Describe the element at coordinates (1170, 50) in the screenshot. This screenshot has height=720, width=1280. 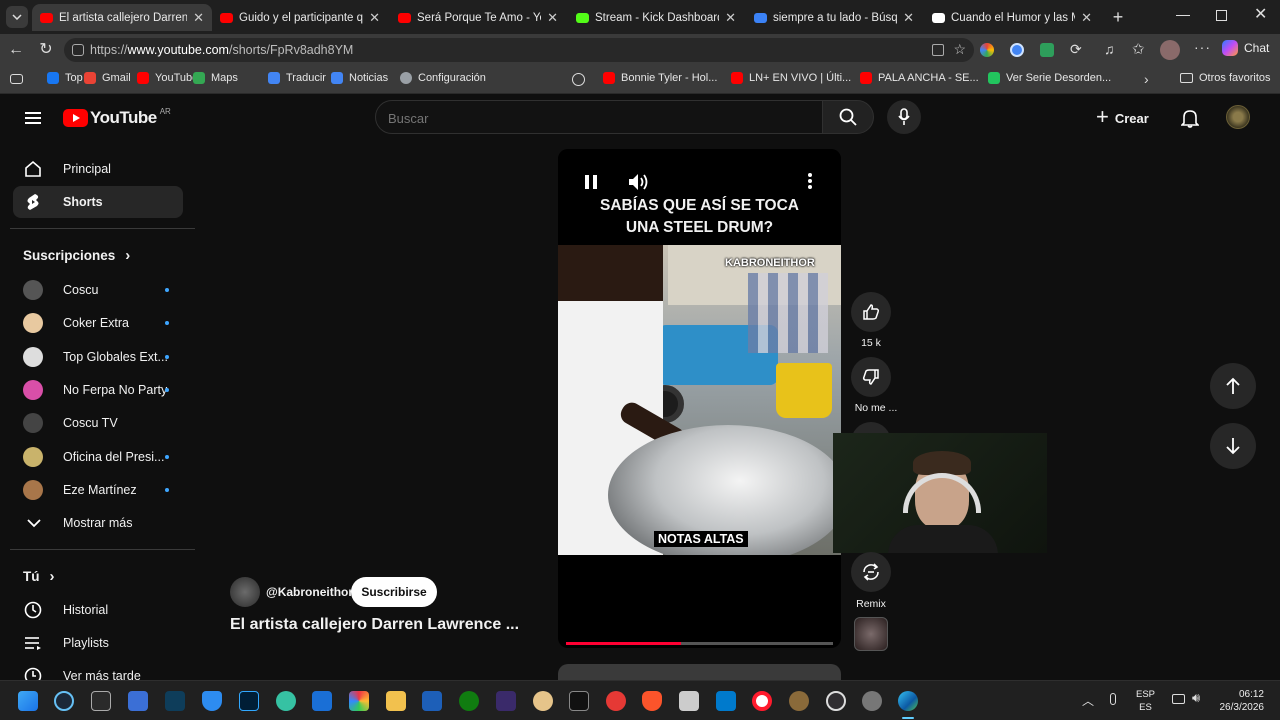
I see `profile-avatar` at that location.